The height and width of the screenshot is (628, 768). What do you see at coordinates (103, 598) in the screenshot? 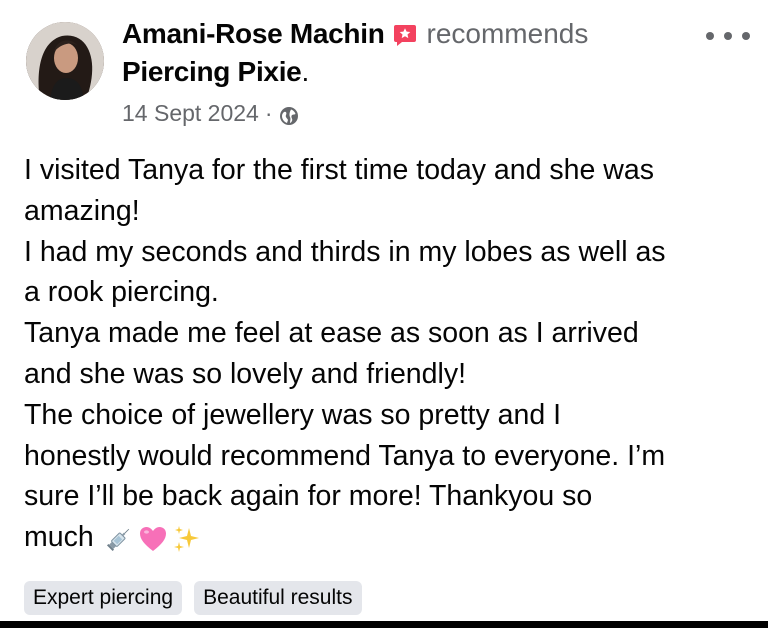
I see `tag-chip: Expert piercing` at bounding box center [103, 598].